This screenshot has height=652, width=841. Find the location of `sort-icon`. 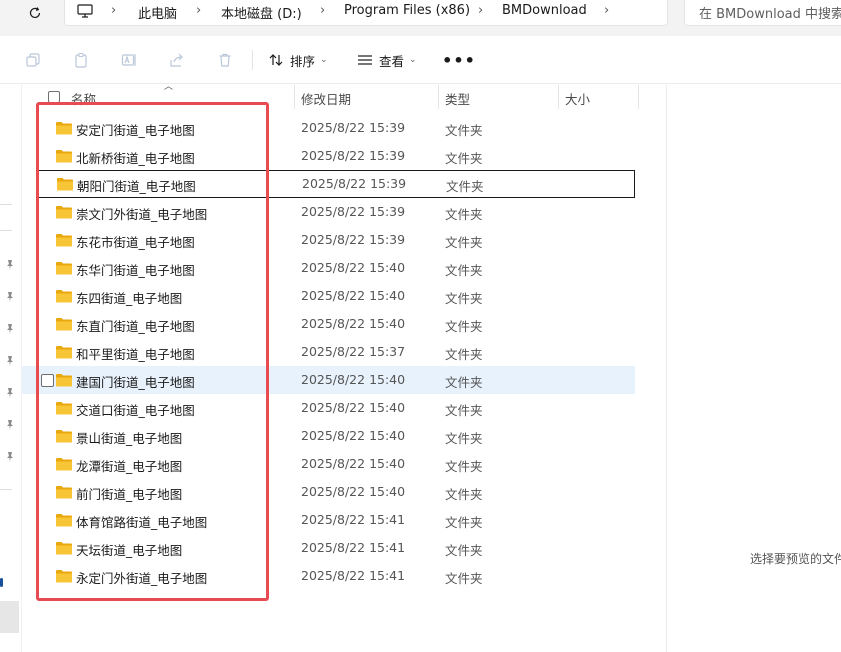

sort-icon is located at coordinates (276, 60).